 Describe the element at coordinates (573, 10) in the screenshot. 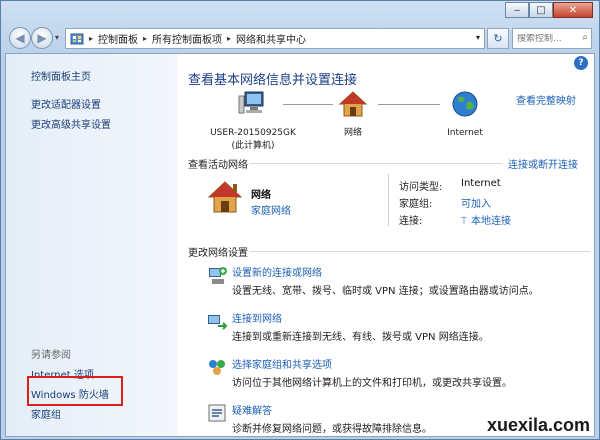

I see `close-button: ✕` at that location.